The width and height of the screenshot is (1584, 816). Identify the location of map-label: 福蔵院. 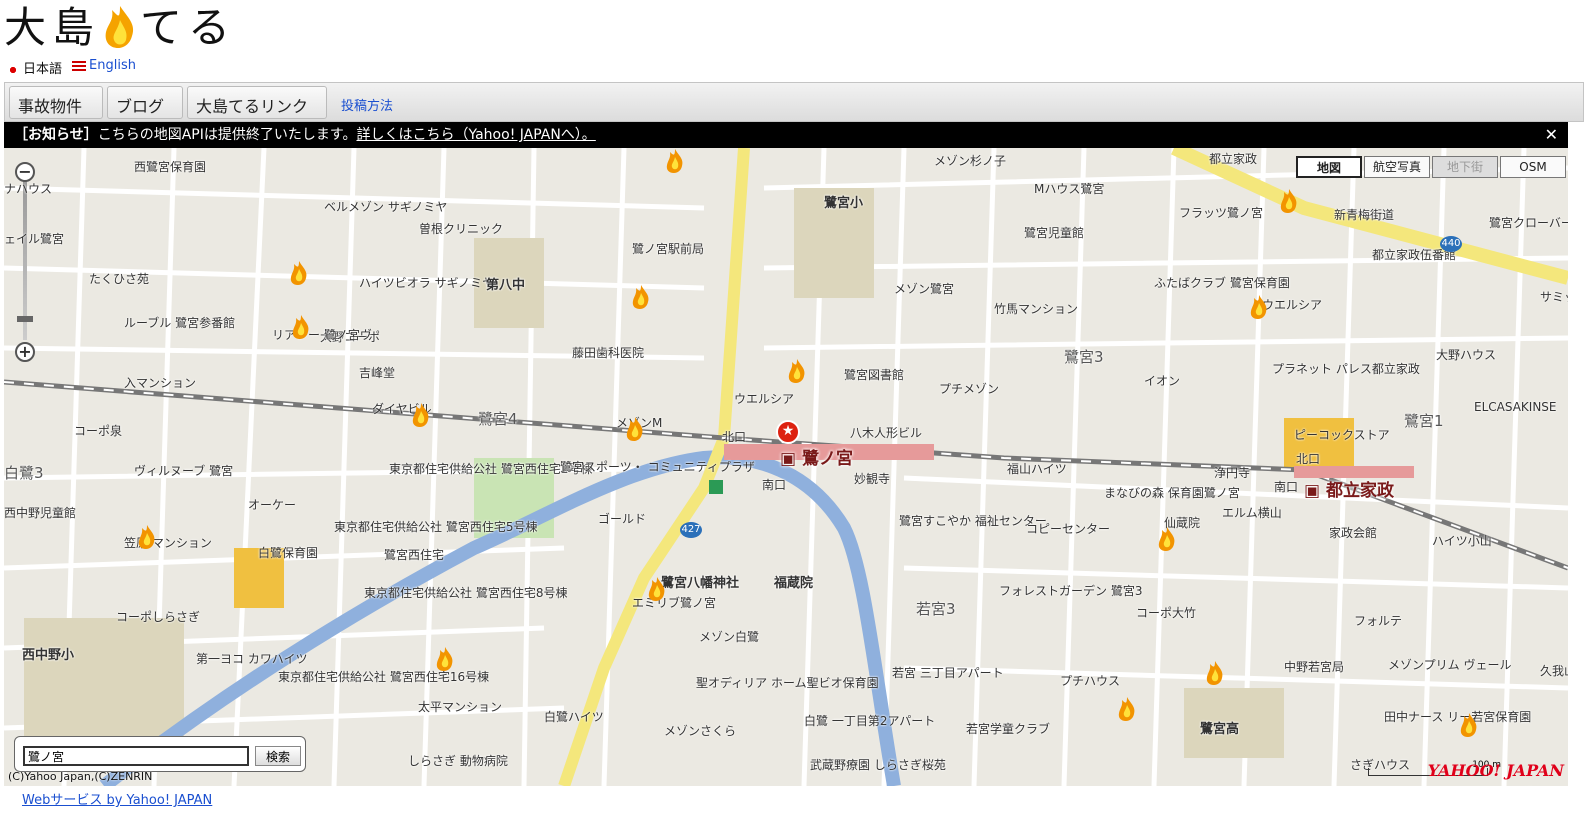
(794, 583).